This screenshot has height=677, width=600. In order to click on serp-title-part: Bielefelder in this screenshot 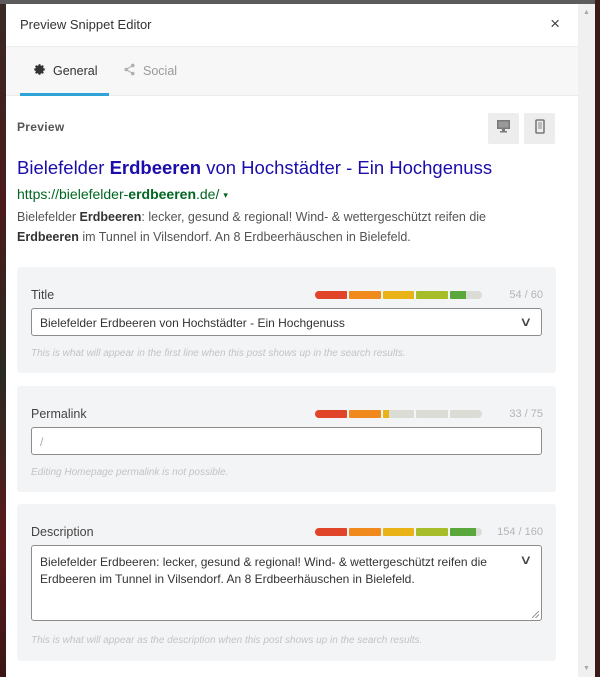, I will do `click(63, 167)`.